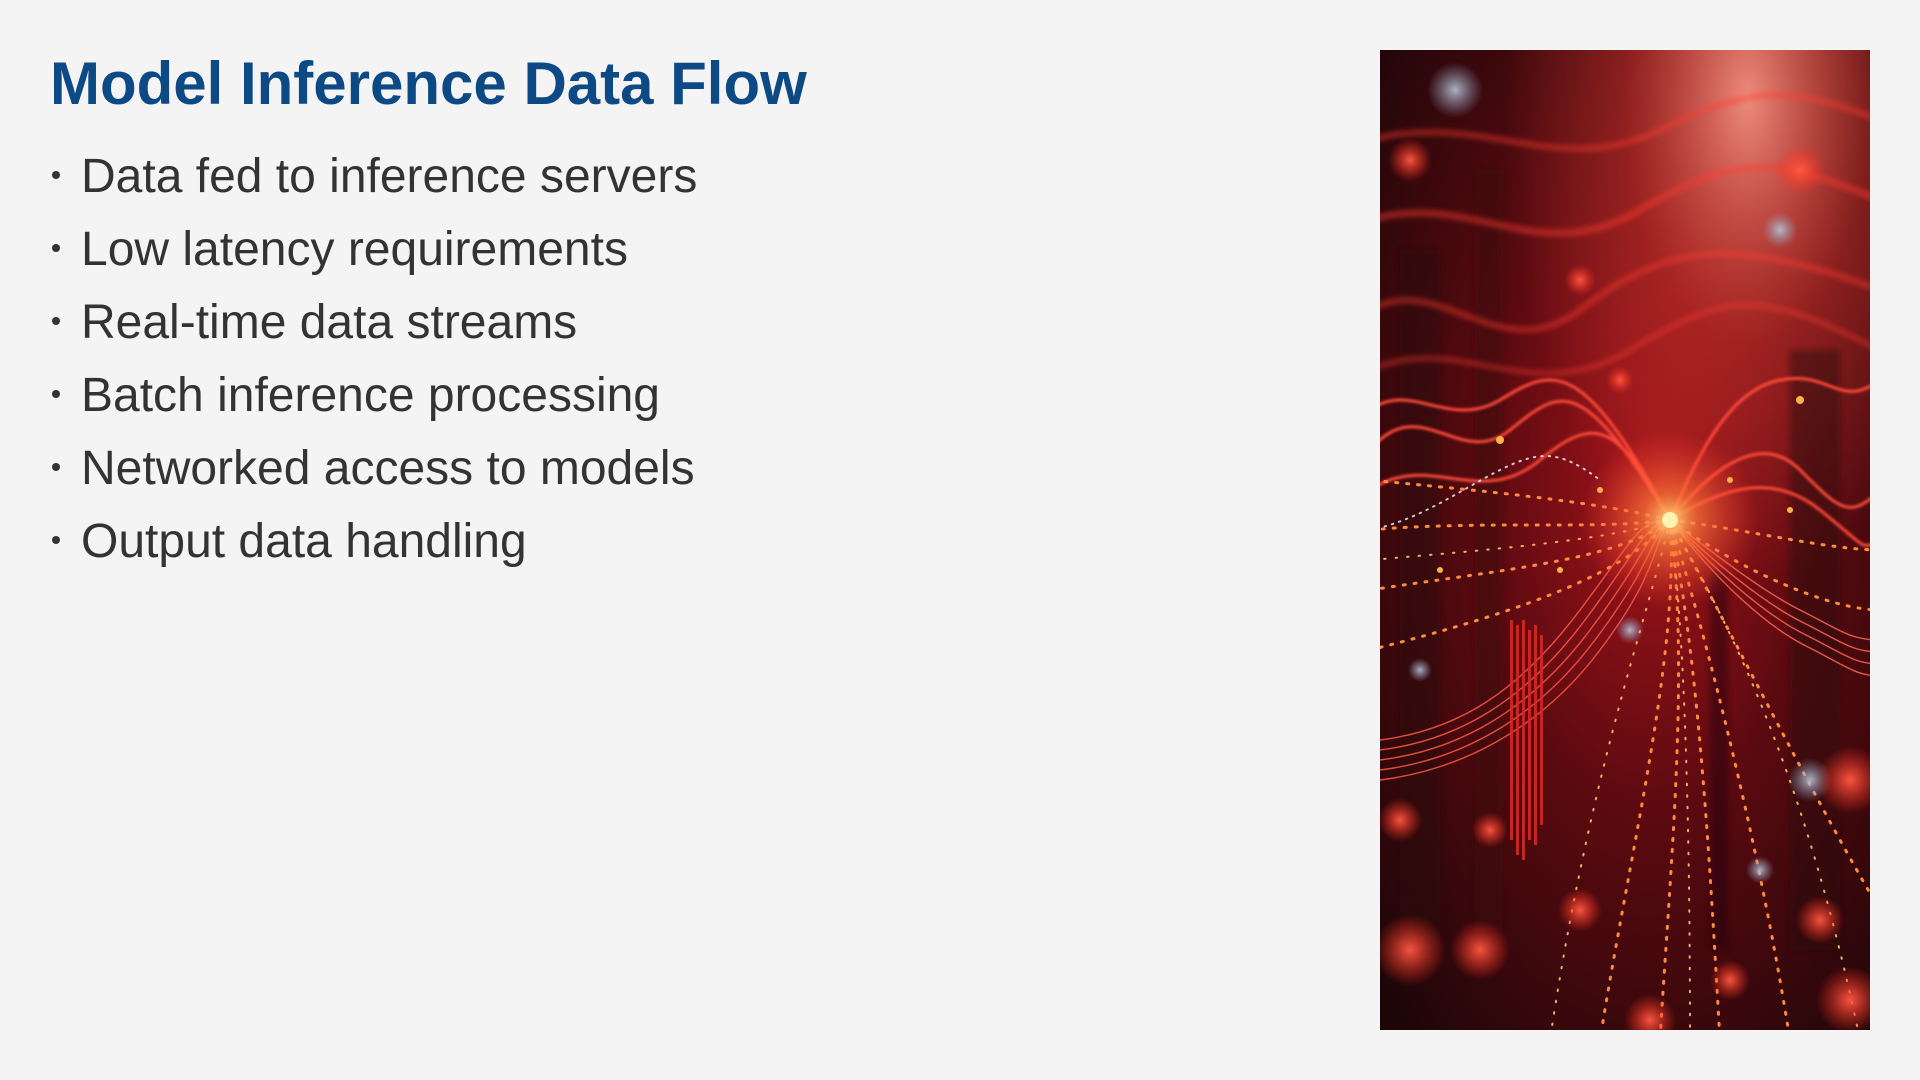 This screenshot has height=1080, width=1920. I want to click on bullet-item: Real-time data streams, so click(373, 328).